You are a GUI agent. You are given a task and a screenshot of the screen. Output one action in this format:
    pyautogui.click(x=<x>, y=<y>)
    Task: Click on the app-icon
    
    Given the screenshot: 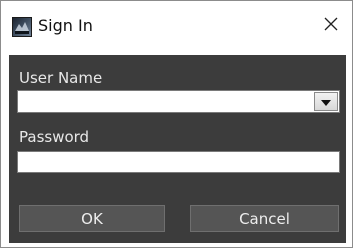 What is the action you would take?
    pyautogui.click(x=22, y=27)
    